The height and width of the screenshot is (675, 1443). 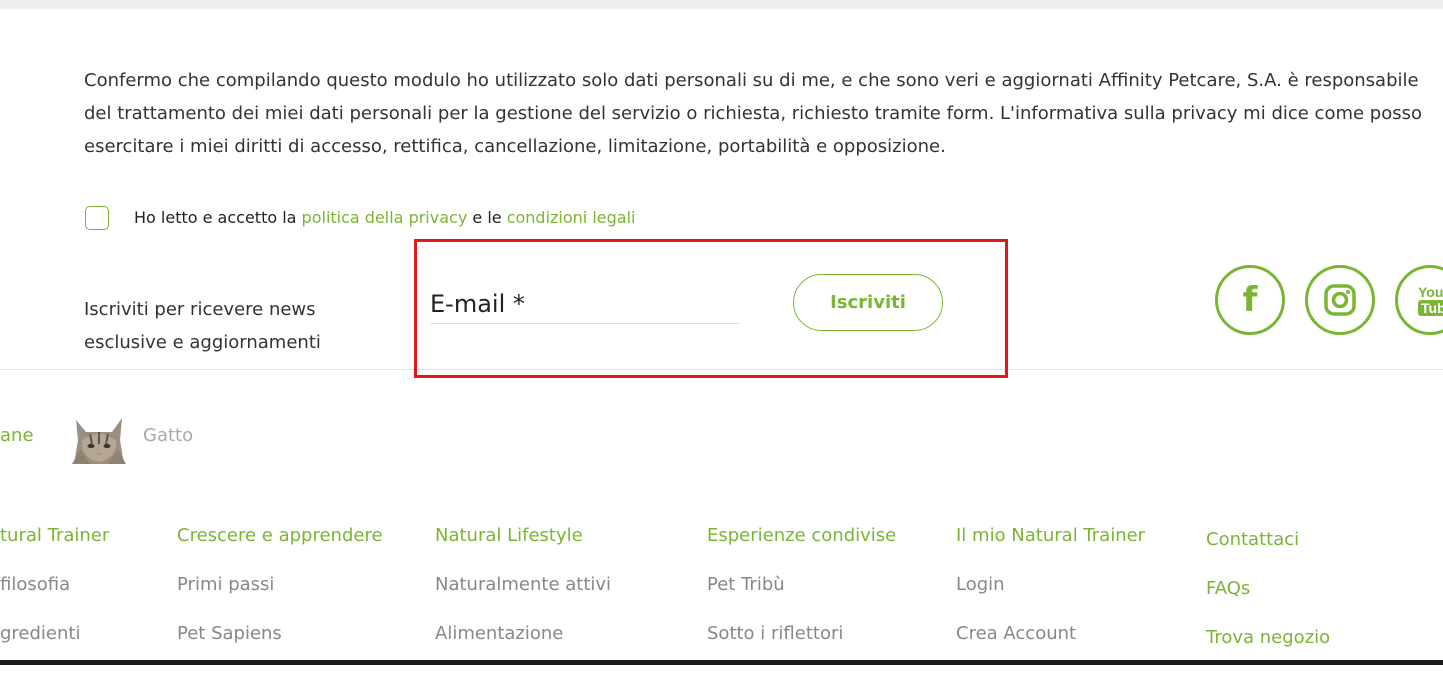 I want to click on footer-faq-link: FAQs, so click(x=1268, y=589).